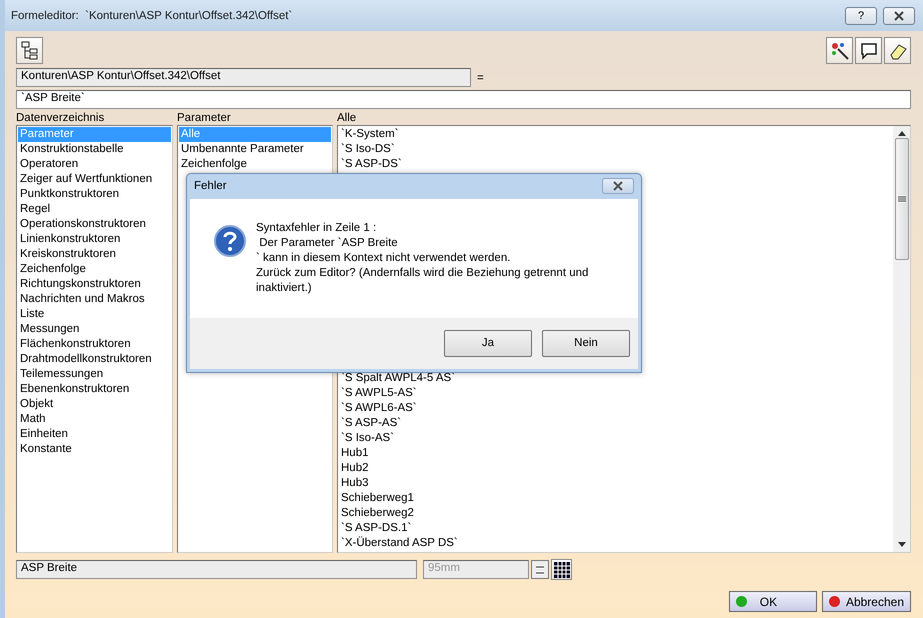 This screenshot has height=618, width=923. Describe the element at coordinates (230, 240) in the screenshot. I see `question-icon` at that location.